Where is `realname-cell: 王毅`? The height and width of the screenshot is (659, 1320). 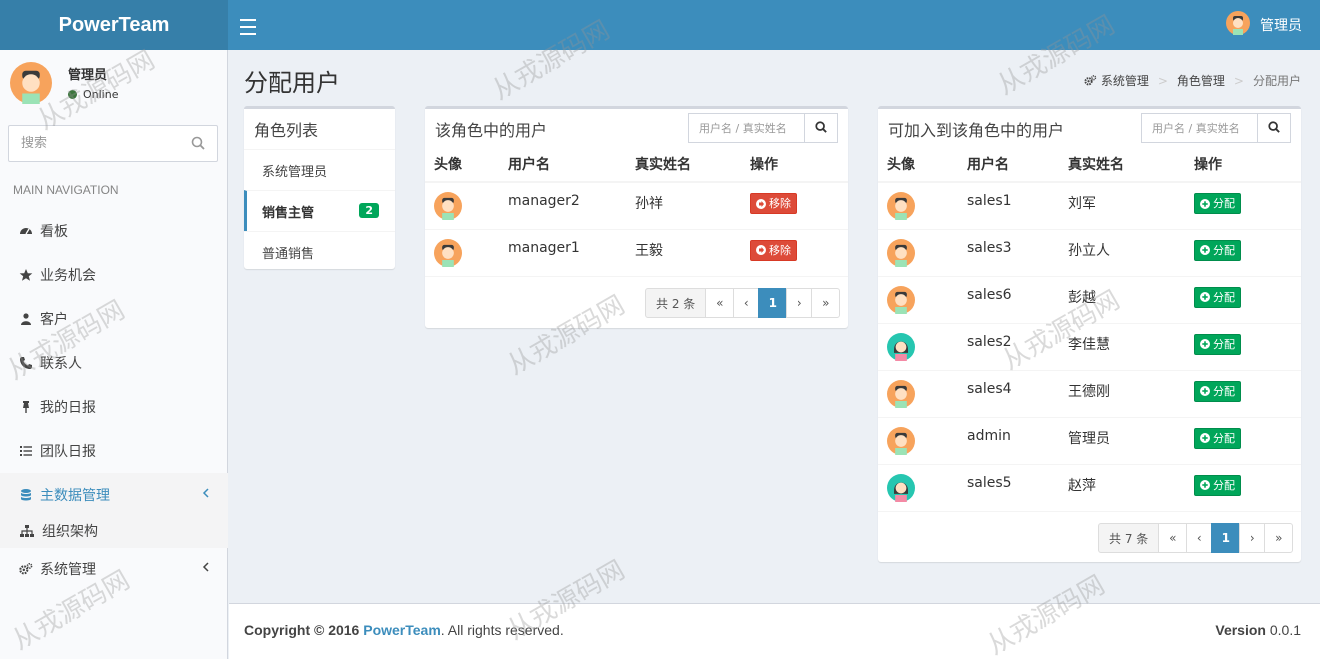 realname-cell: 王毅 is located at coordinates (683, 253).